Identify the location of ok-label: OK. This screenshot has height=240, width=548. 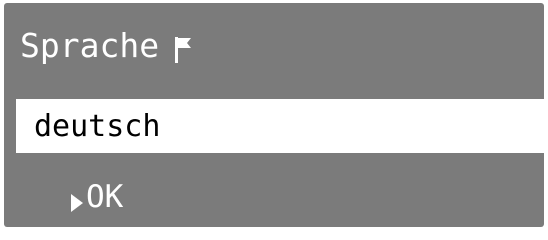
(105, 197).